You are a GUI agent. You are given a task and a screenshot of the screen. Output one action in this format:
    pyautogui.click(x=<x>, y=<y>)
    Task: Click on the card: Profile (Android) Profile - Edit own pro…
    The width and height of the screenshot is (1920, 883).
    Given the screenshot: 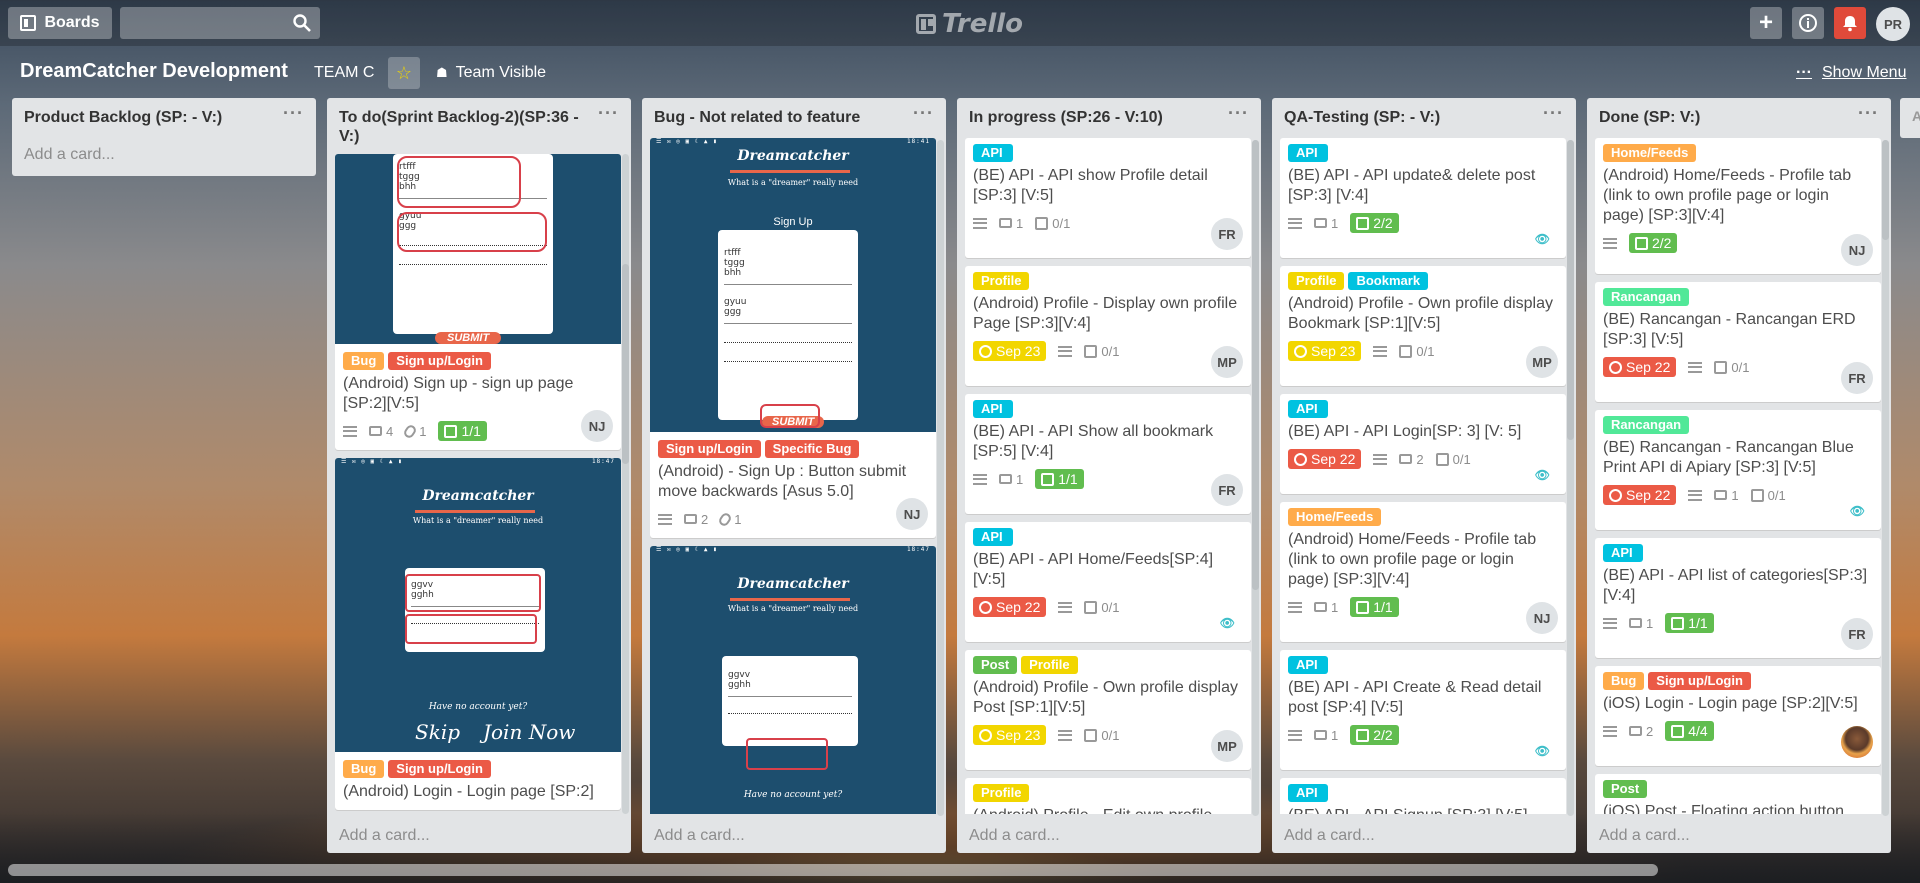 What is the action you would take?
    pyautogui.click(x=1108, y=796)
    